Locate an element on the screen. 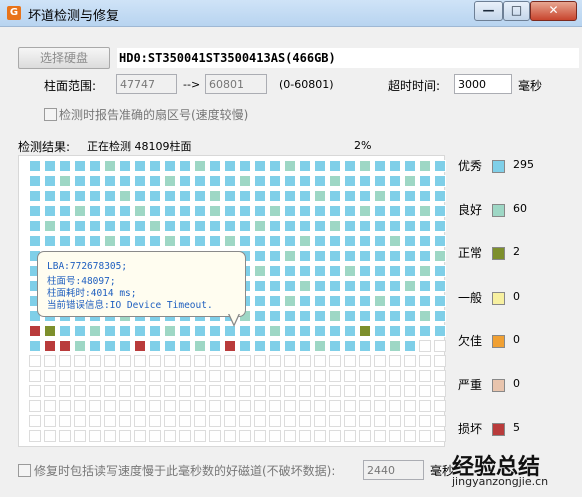 Image resolution: width=582 pixels, height=497 pixels. cylinder-end-field: 60801 is located at coordinates (236, 84).